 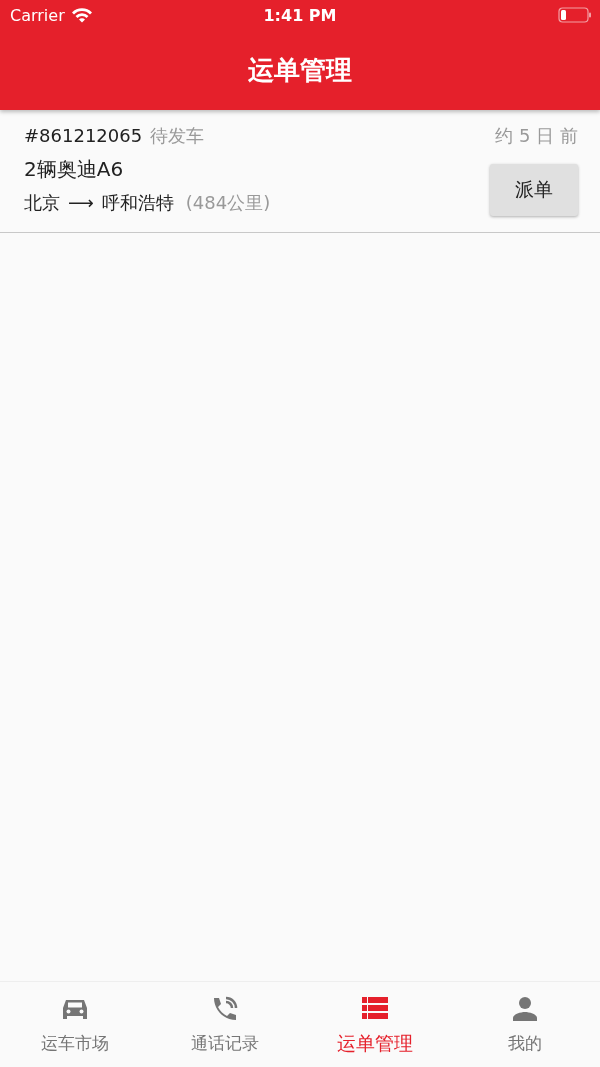 I want to click on page-title: 运单管理, so click(x=300, y=70).